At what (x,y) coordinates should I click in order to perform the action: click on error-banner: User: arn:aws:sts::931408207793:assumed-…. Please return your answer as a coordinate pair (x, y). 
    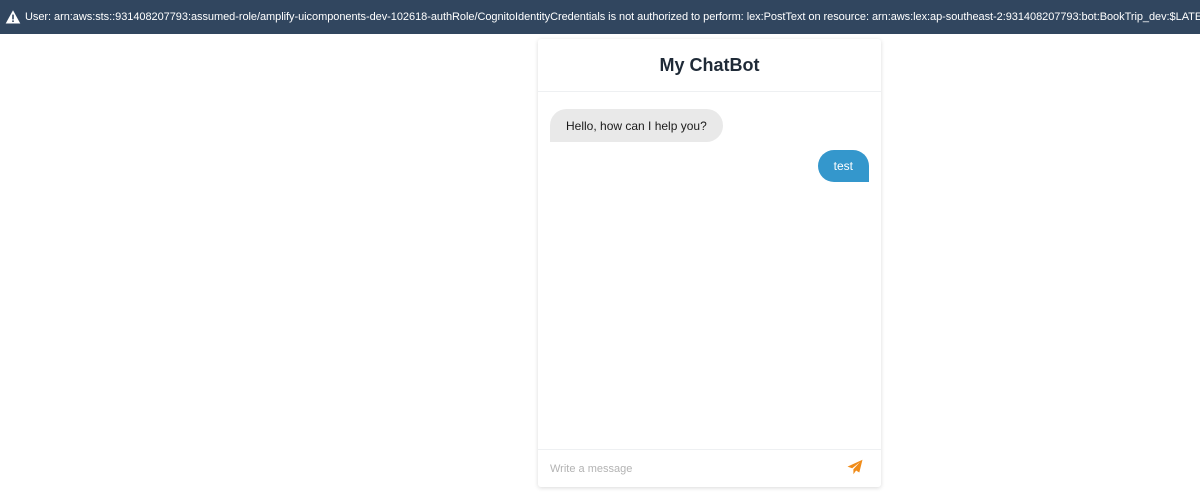
    Looking at the image, I should click on (600, 17).